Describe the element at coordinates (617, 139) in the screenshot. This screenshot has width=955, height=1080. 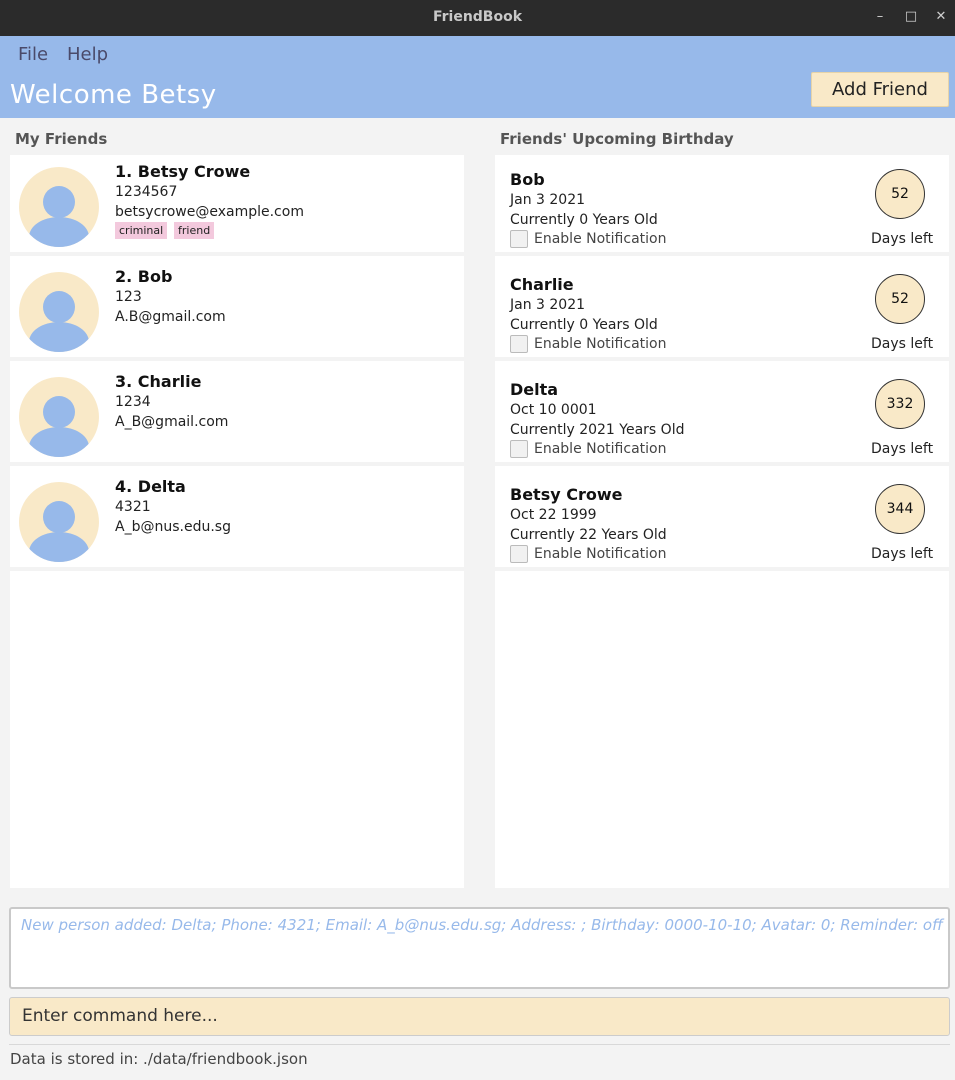
I see `birthday-section-title: Friends' Upcoming Birthday` at that location.